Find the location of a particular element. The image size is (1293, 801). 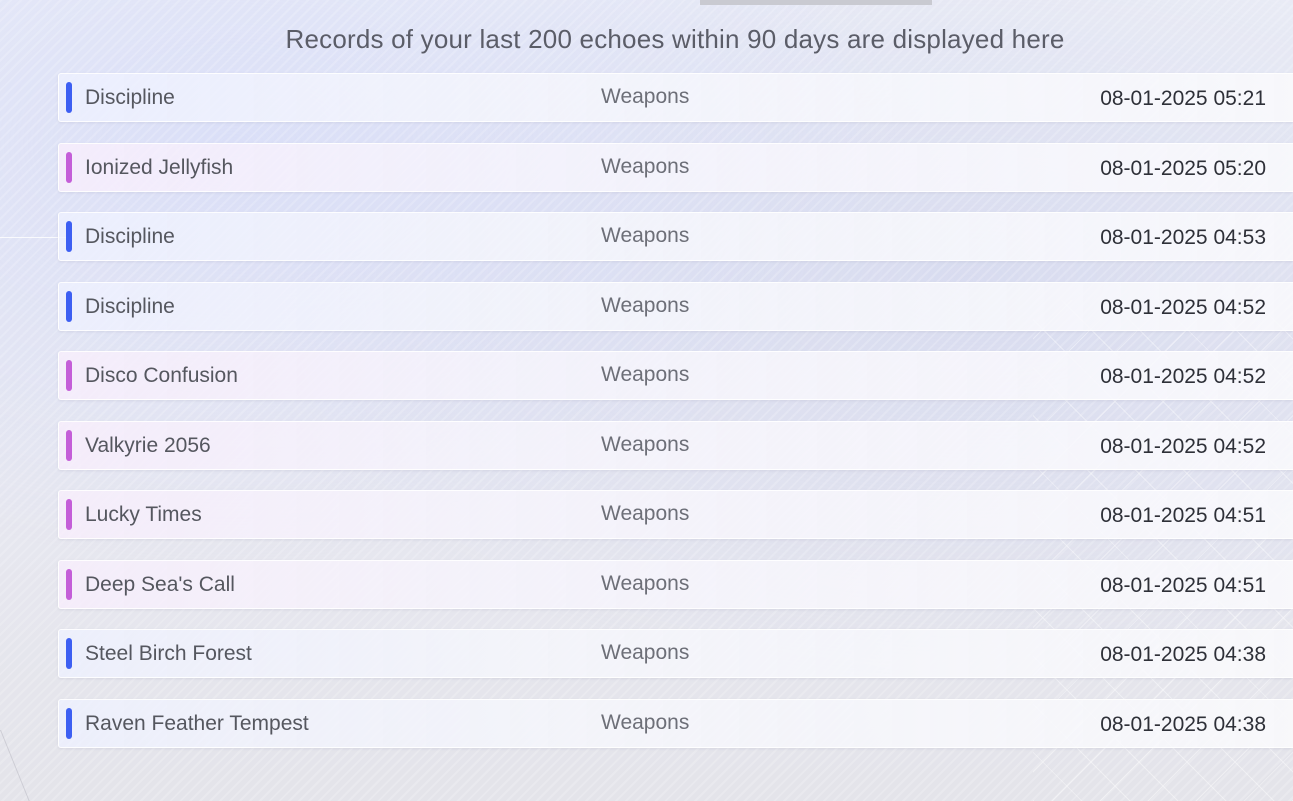

record-row: Lucky Times Weapons 08-01-2025 04:51 is located at coordinates (675, 514).